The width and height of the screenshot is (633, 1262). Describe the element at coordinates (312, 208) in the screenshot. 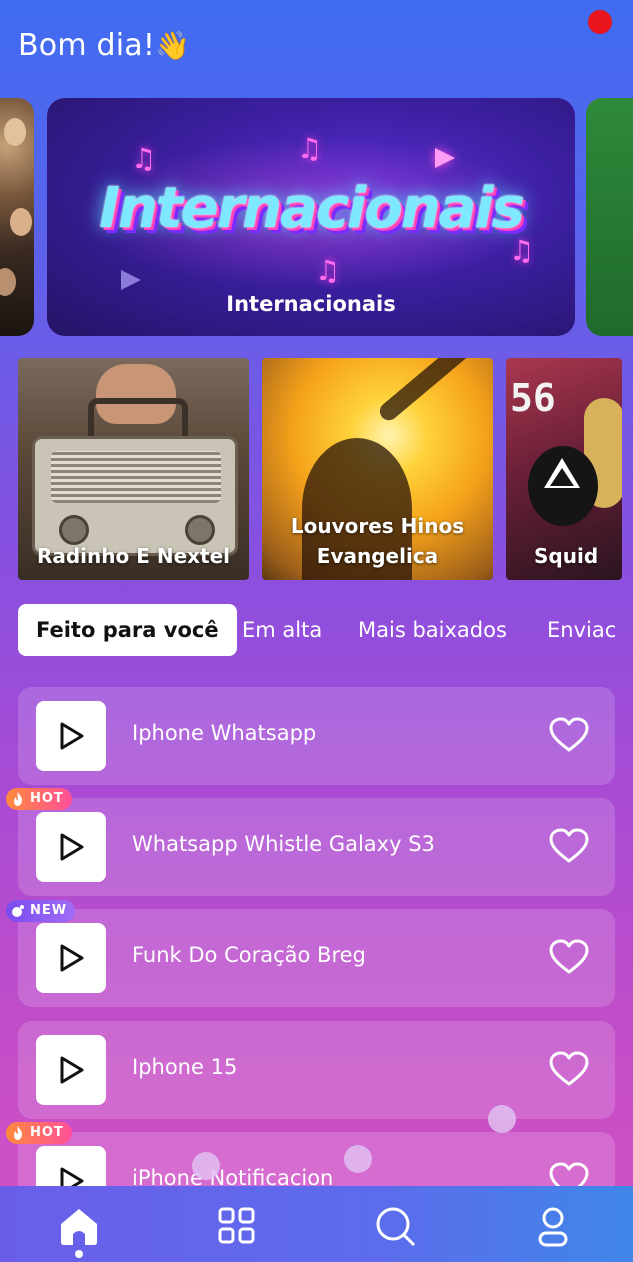

I see `banner-title-art: Internacionais` at that location.